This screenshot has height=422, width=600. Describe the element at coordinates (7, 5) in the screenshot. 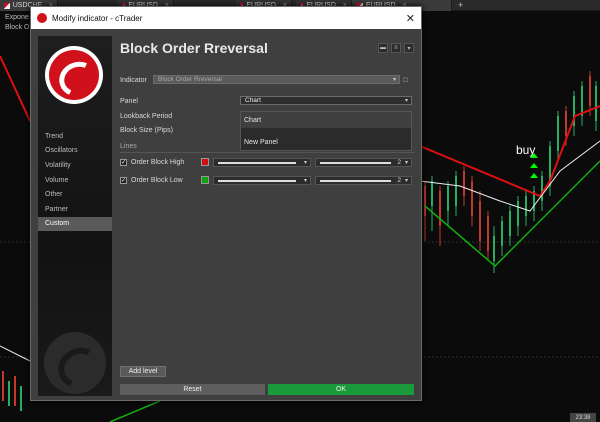

I see `flag-icon` at that location.